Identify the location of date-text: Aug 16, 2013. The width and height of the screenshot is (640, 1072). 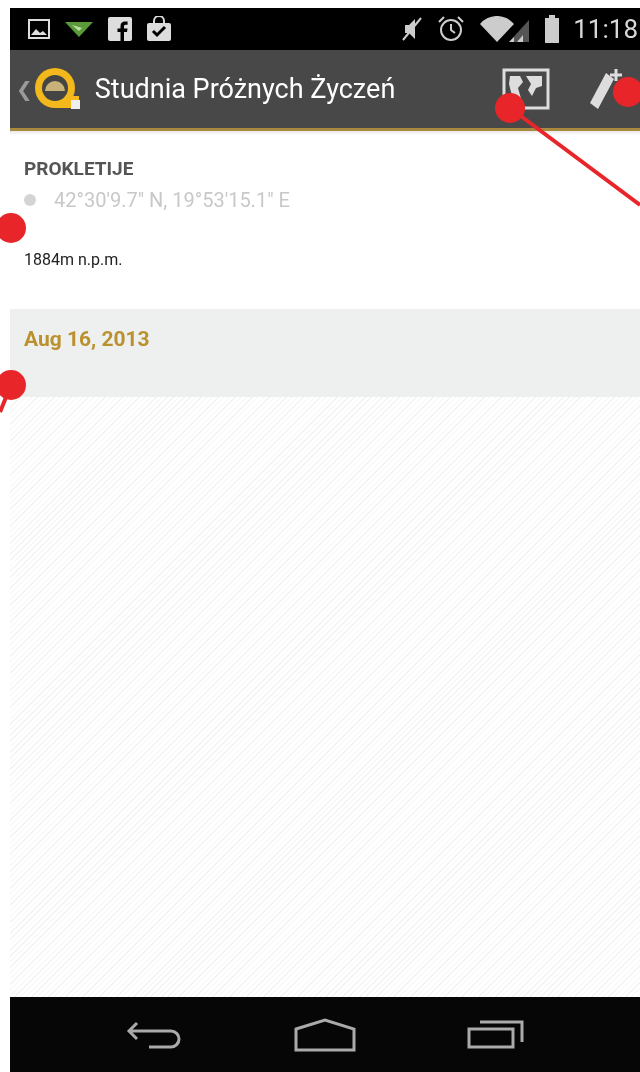
(87, 339).